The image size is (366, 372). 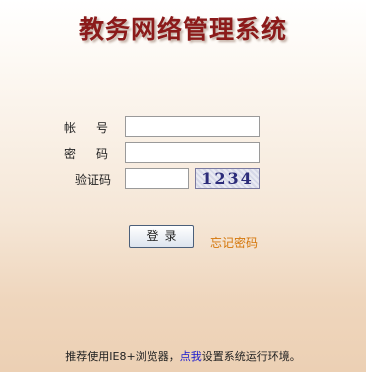 What do you see at coordinates (161, 236) in the screenshot?
I see `login-button: 登录` at bounding box center [161, 236].